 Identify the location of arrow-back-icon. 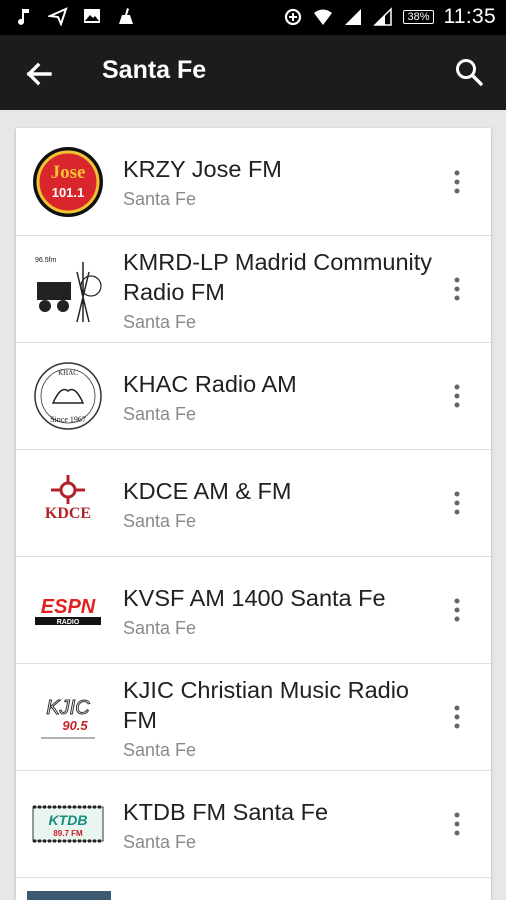
(39, 74).